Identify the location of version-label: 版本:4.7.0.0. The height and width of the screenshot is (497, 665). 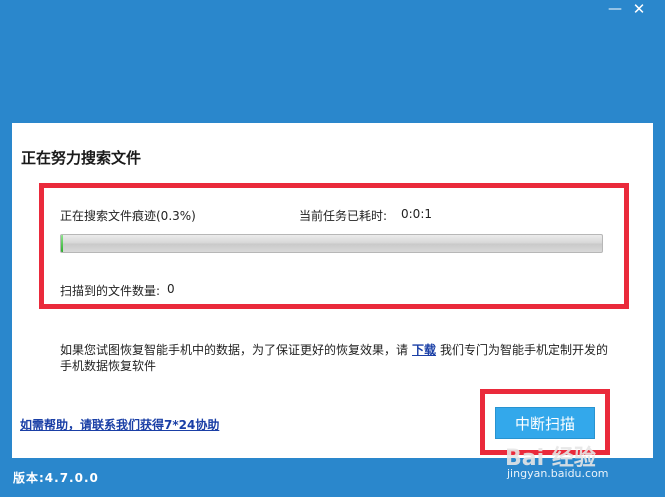
(56, 478).